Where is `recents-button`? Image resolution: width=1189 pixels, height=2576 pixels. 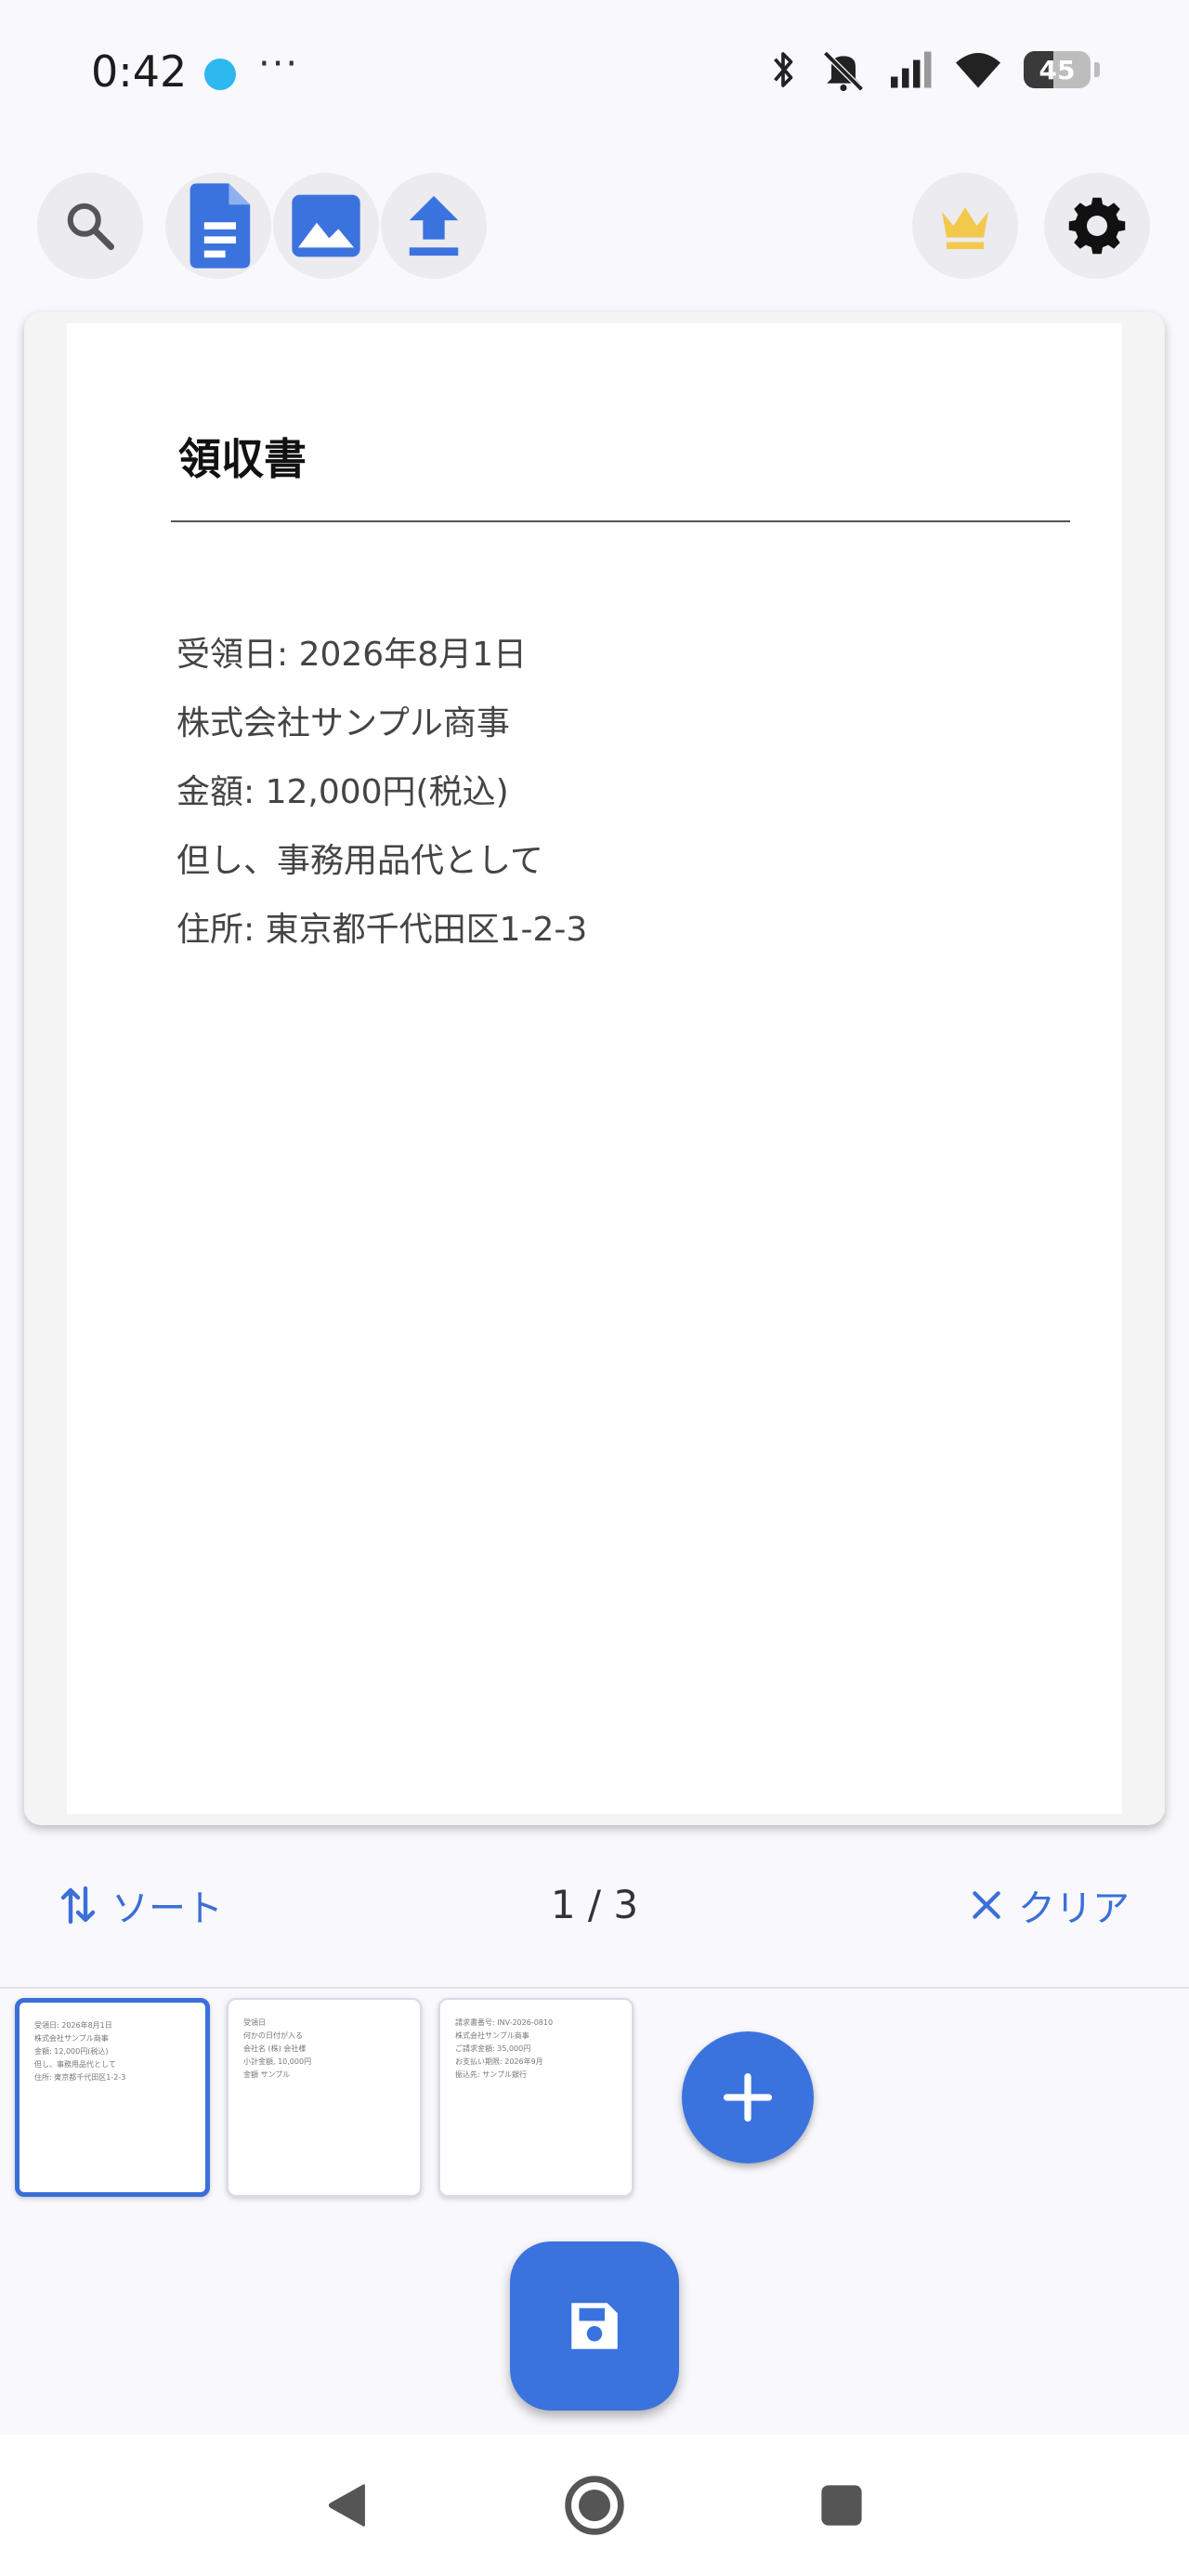
recents-button is located at coordinates (842, 2505).